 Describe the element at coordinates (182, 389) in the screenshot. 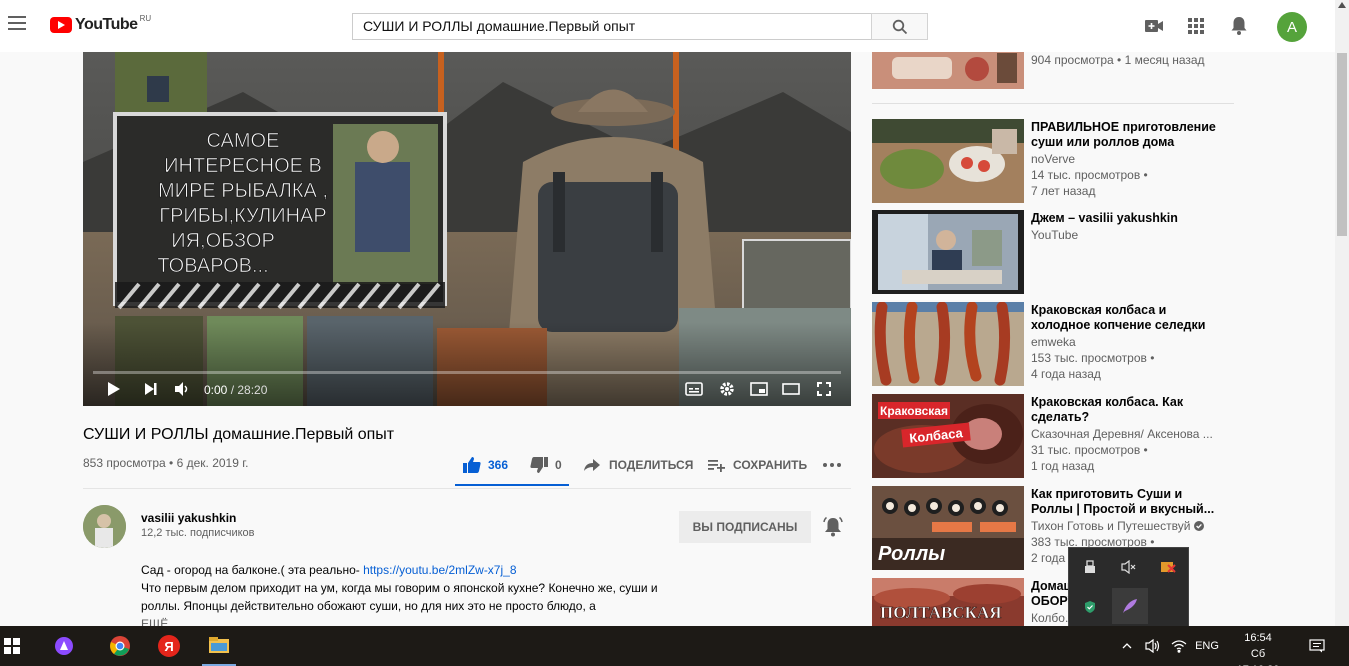

I see `mute-button` at that location.